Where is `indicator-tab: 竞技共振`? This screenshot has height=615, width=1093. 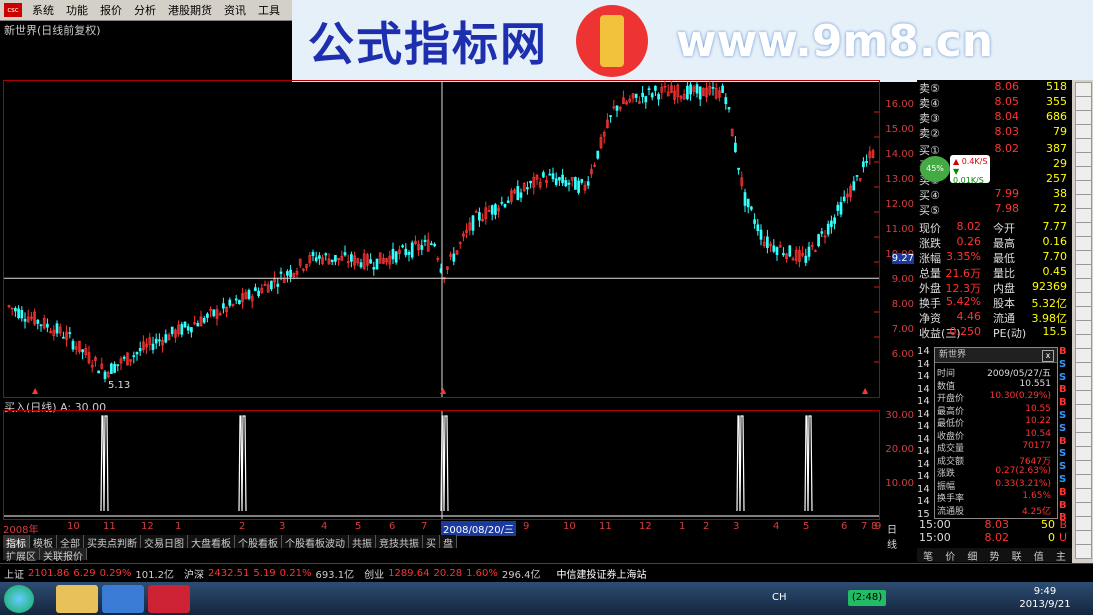 indicator-tab: 竞技共振 is located at coordinates (399, 542).